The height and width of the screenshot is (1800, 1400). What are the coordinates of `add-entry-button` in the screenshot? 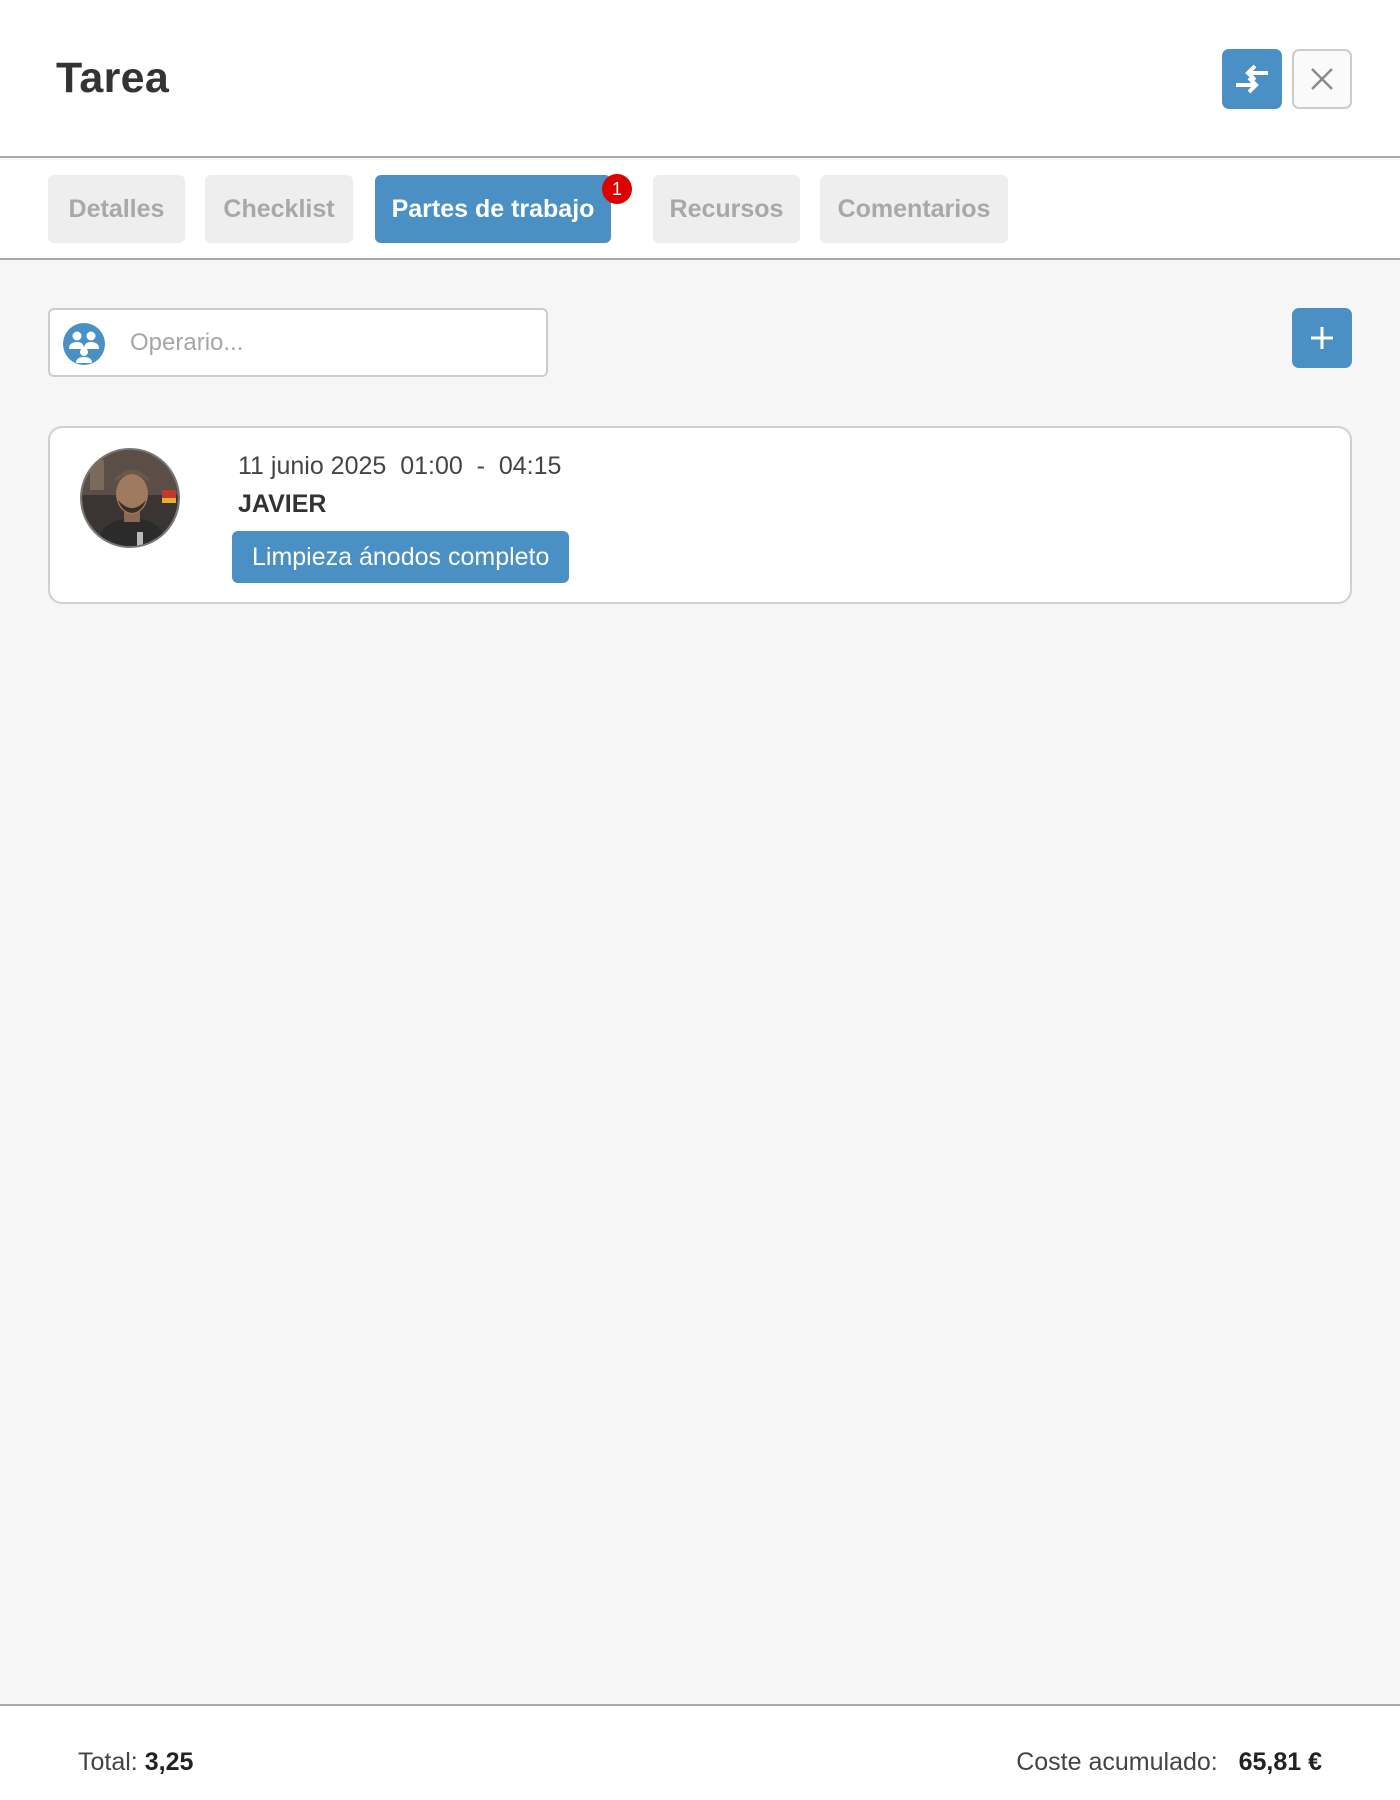 It's located at (1322, 338).